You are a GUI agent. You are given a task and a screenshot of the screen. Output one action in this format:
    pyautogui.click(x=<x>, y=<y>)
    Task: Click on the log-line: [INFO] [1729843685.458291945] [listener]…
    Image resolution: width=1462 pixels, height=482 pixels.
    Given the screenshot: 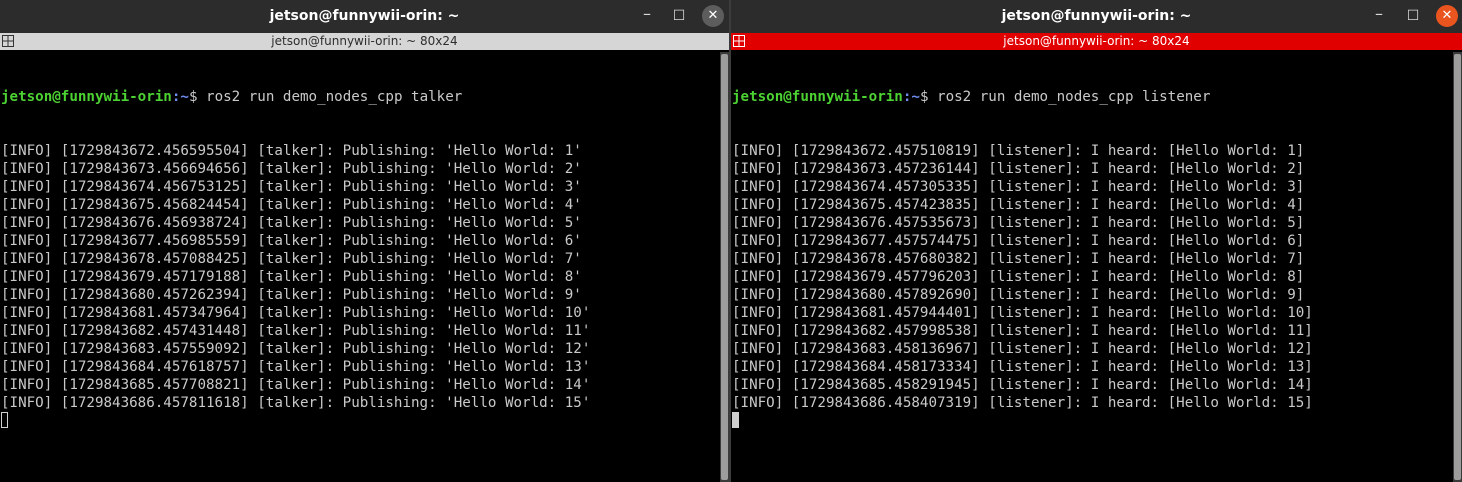 What is the action you would take?
    pyautogui.click(x=1022, y=385)
    